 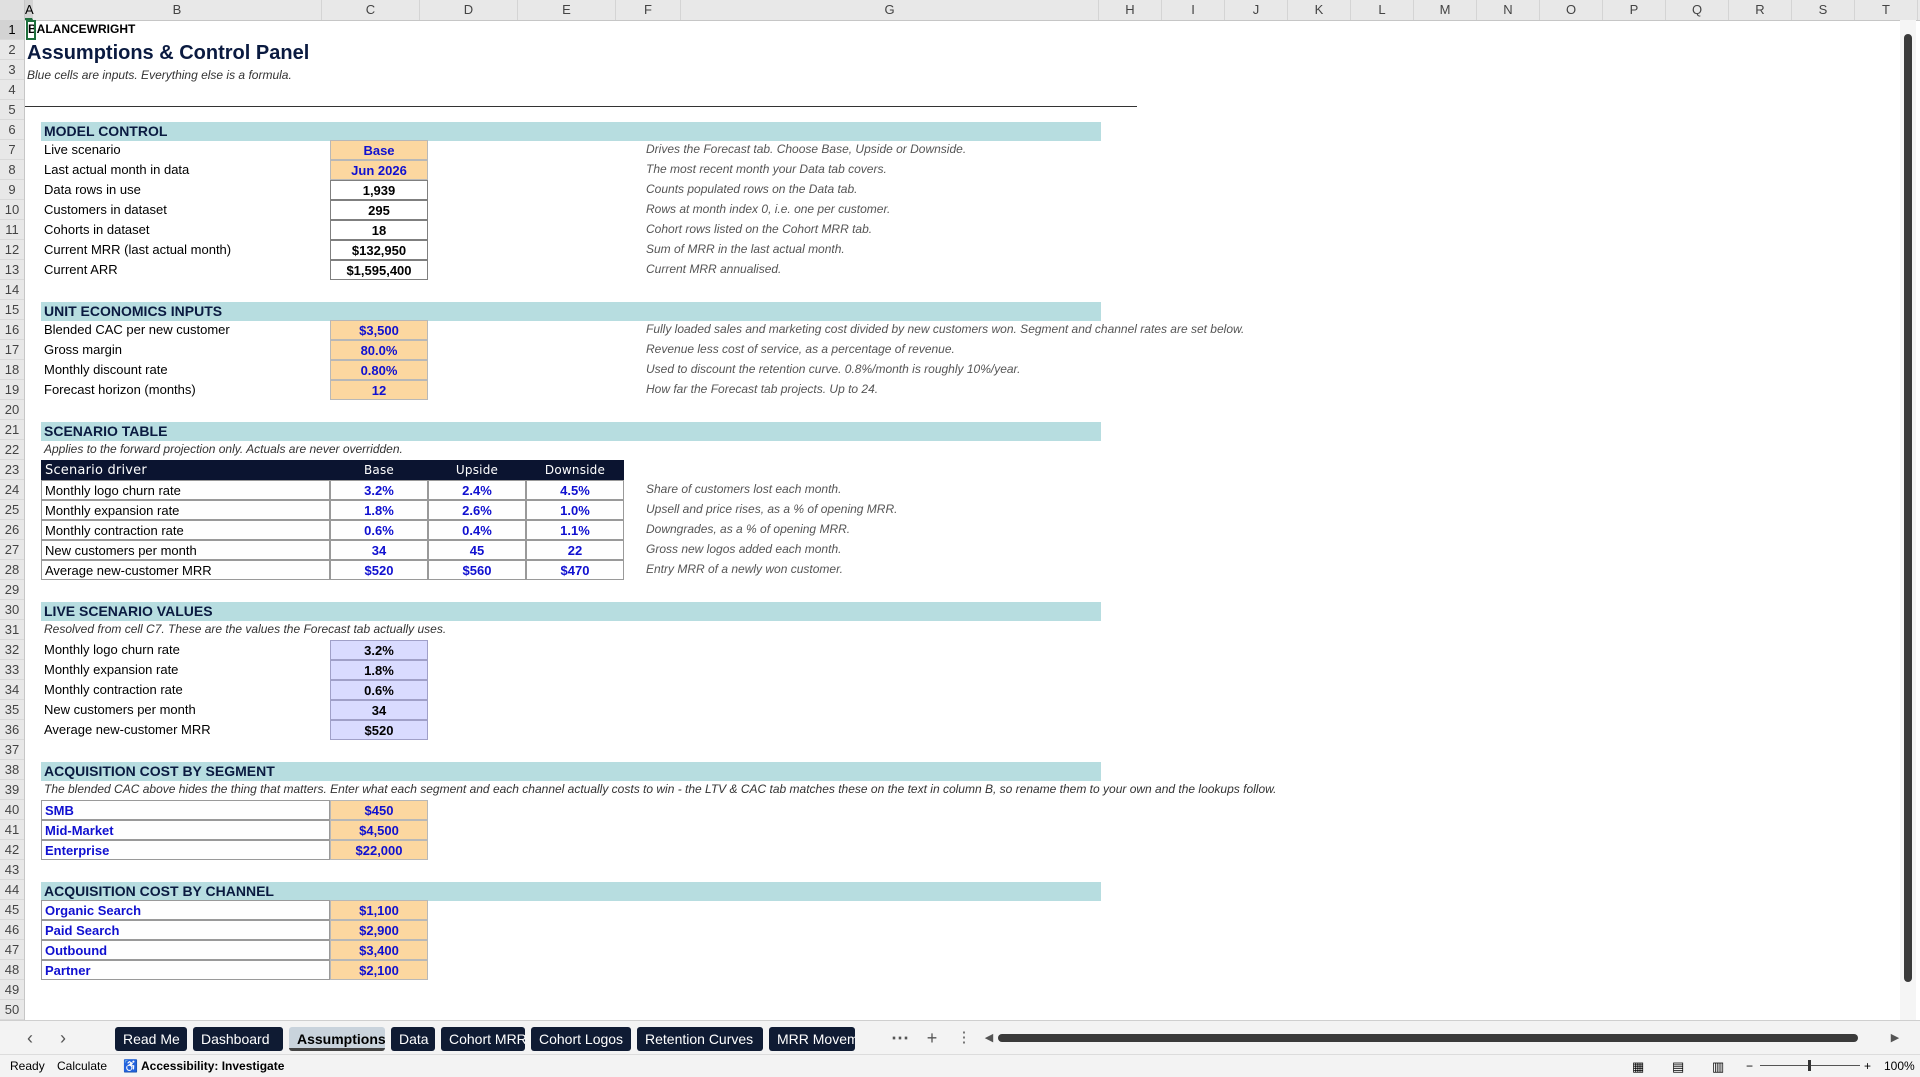 I want to click on zoom-out-icon: −, so click(x=1749, y=1066).